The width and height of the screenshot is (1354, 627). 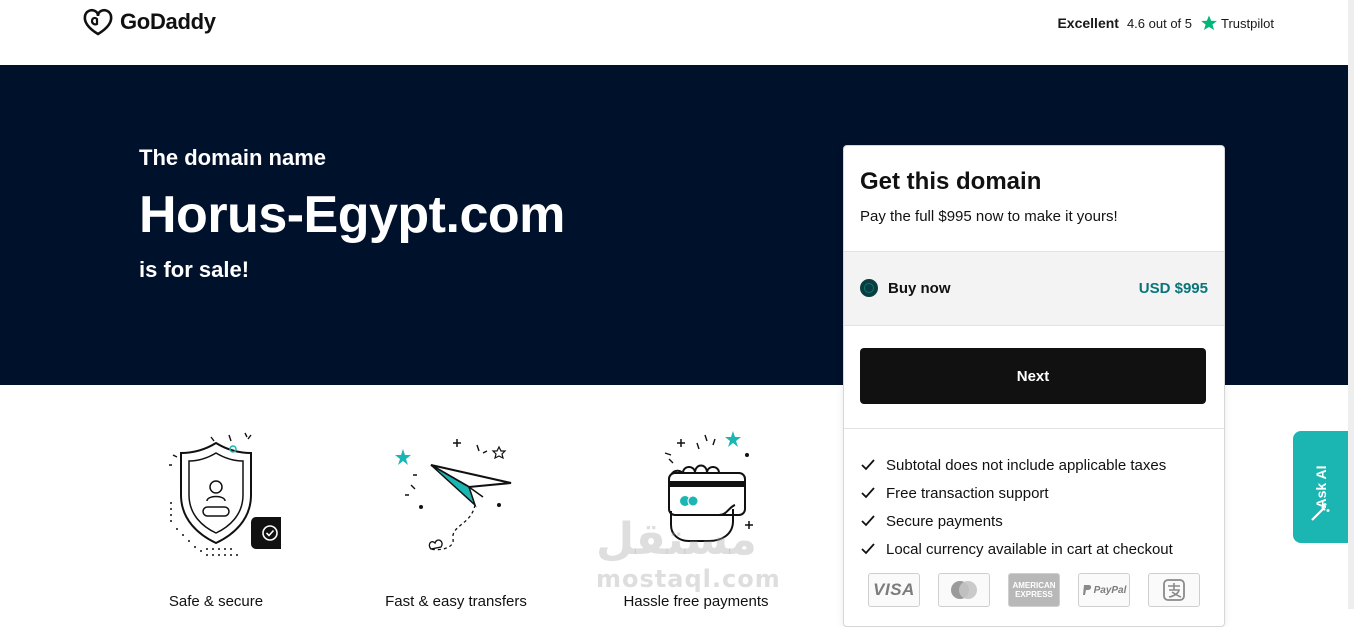 What do you see at coordinates (688, 579) in the screenshot?
I see `watermark-latin: mostaql.com` at bounding box center [688, 579].